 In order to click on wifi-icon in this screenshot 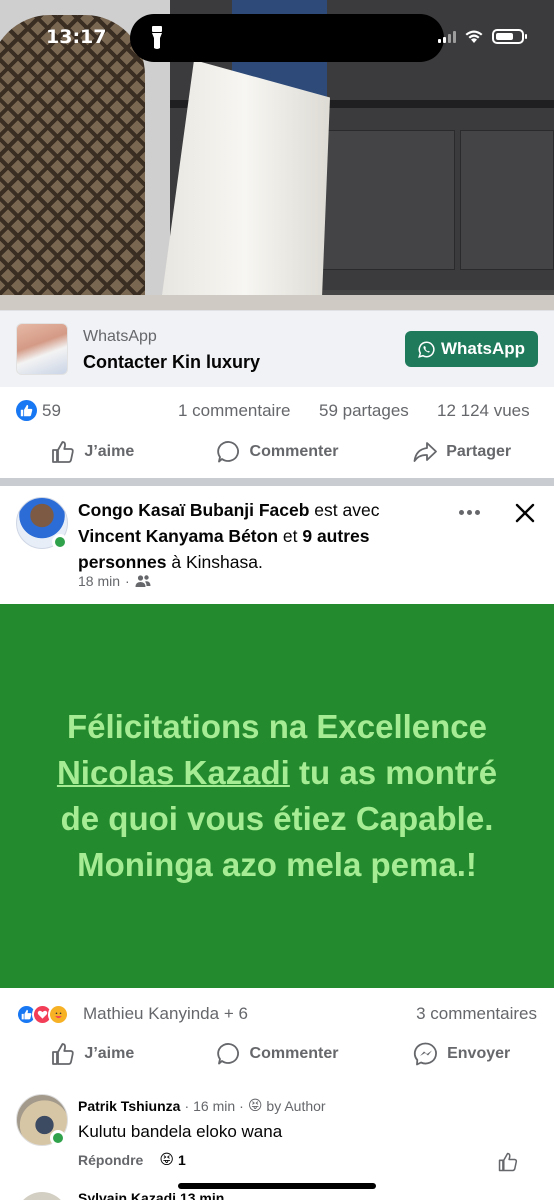, I will do `click(474, 36)`.